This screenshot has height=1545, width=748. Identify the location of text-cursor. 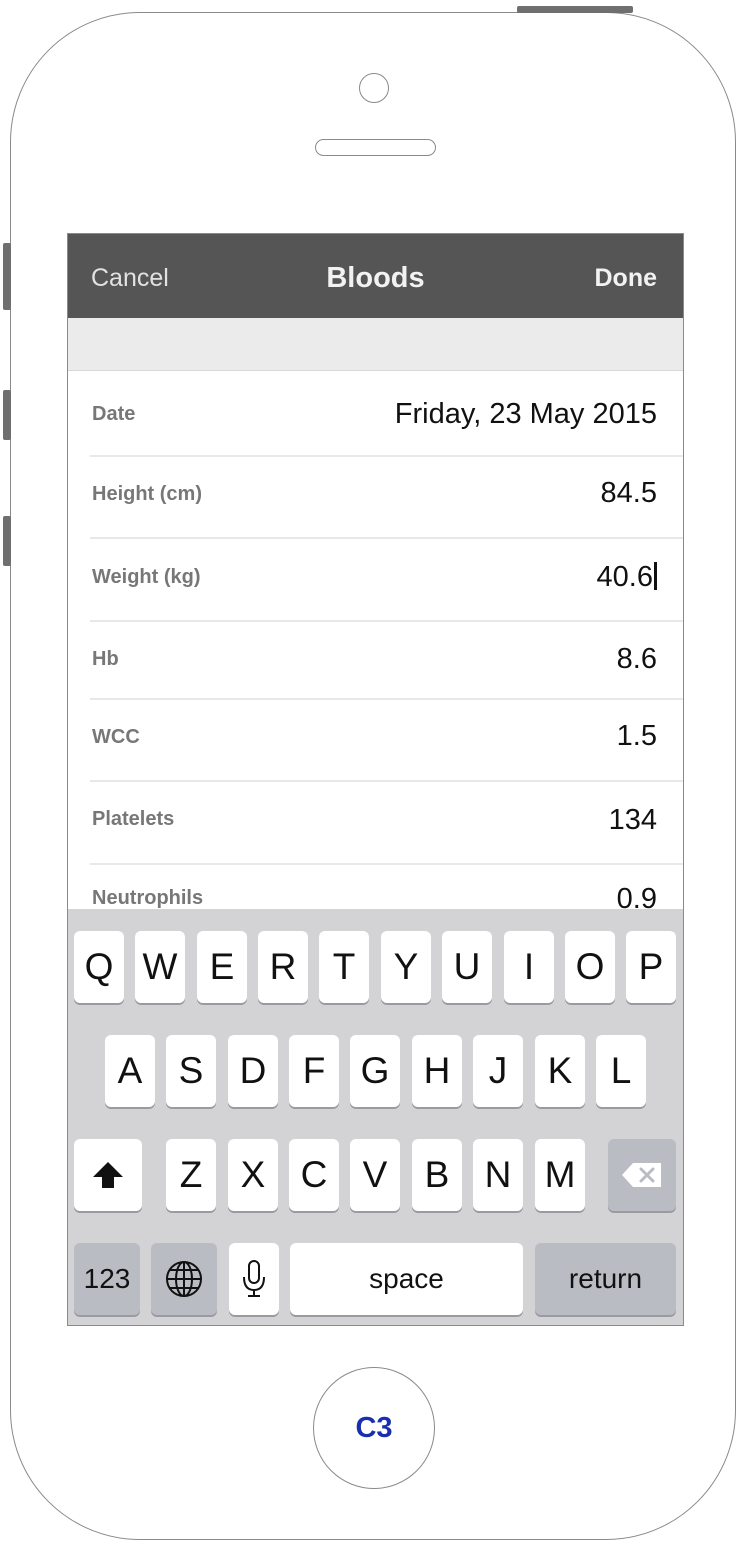
(655, 576).